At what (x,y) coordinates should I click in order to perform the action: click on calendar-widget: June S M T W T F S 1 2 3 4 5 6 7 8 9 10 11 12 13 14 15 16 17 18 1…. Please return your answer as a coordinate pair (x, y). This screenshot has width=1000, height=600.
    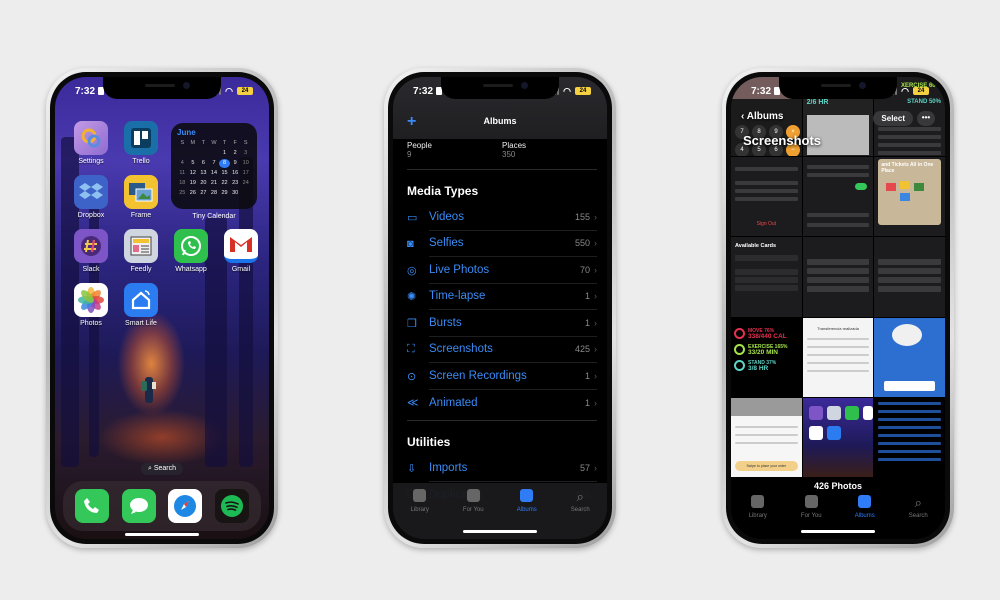
    Looking at the image, I should click on (214, 166).